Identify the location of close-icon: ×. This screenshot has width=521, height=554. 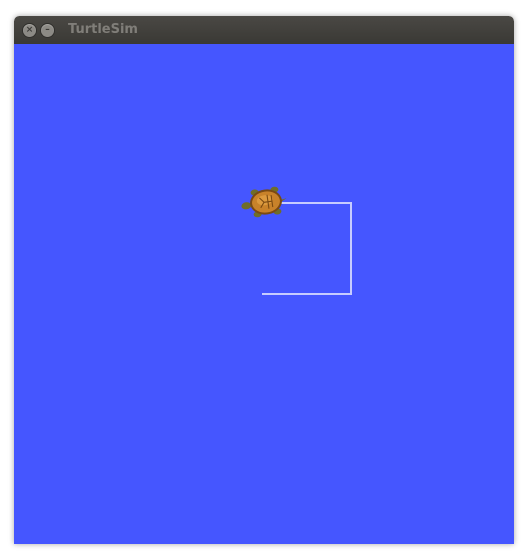
(29, 30).